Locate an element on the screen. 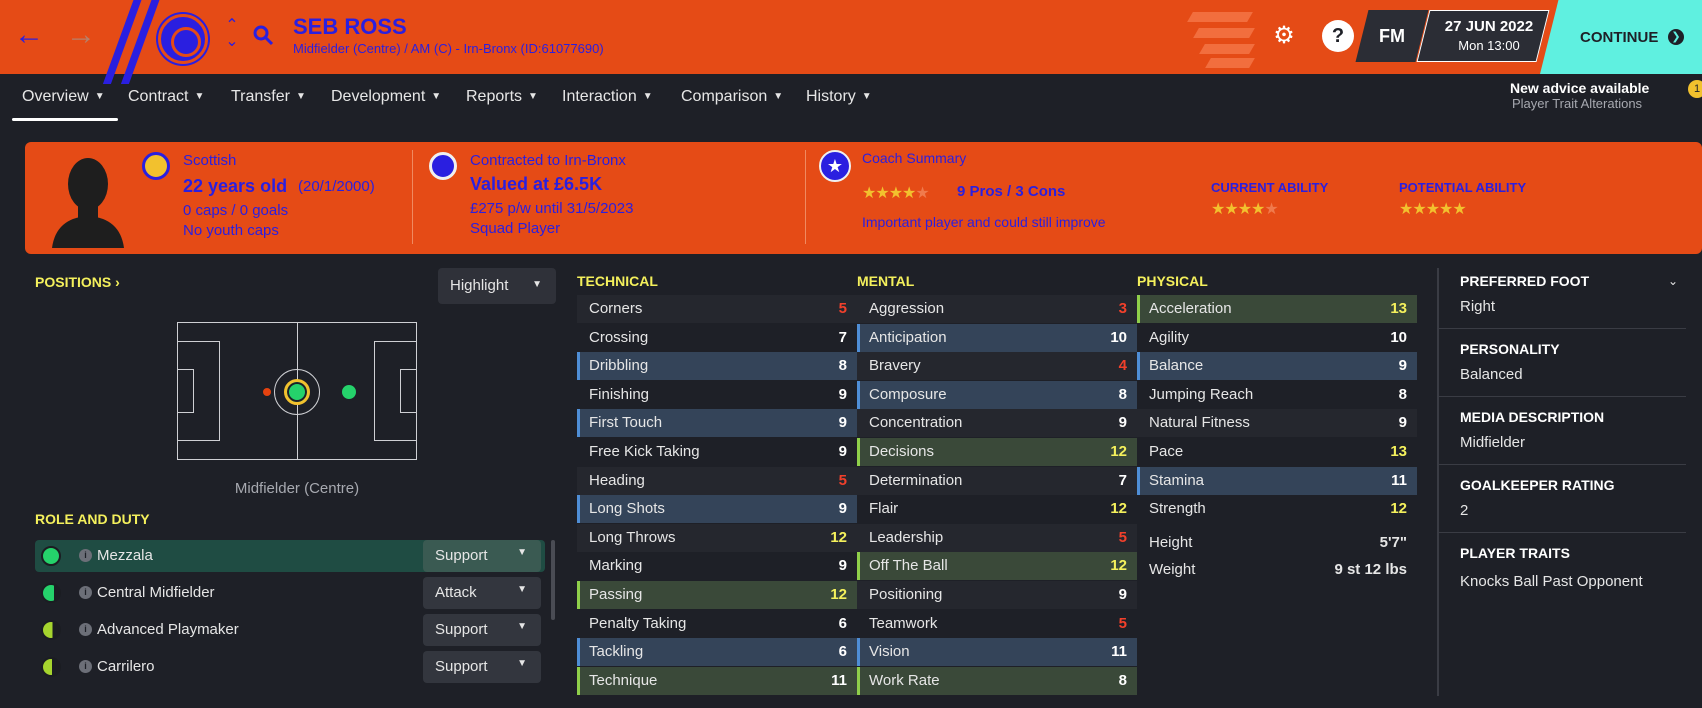 Image resolution: width=1702 pixels, height=708 pixels. advice-count-badge: 1 is located at coordinates (1695, 89).